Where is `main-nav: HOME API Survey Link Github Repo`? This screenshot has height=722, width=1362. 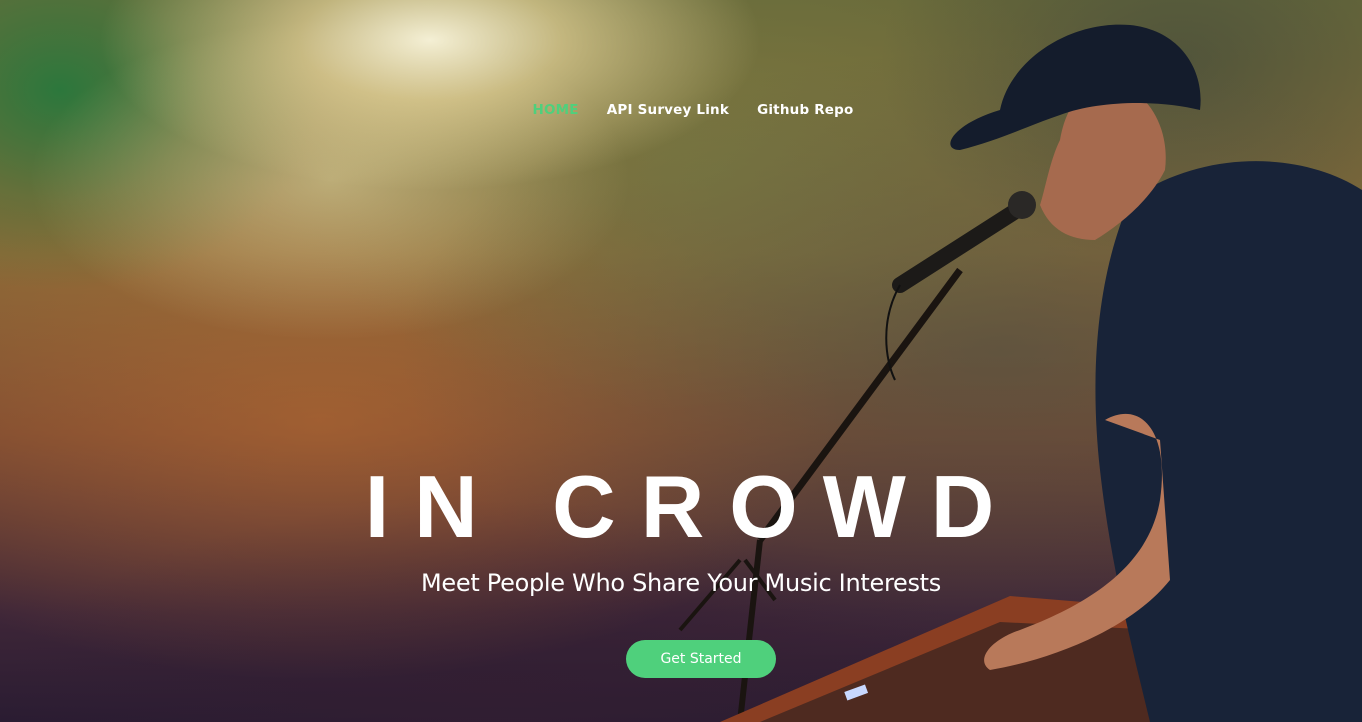 main-nav: HOME API Survey Link Github Repo is located at coordinates (681, 110).